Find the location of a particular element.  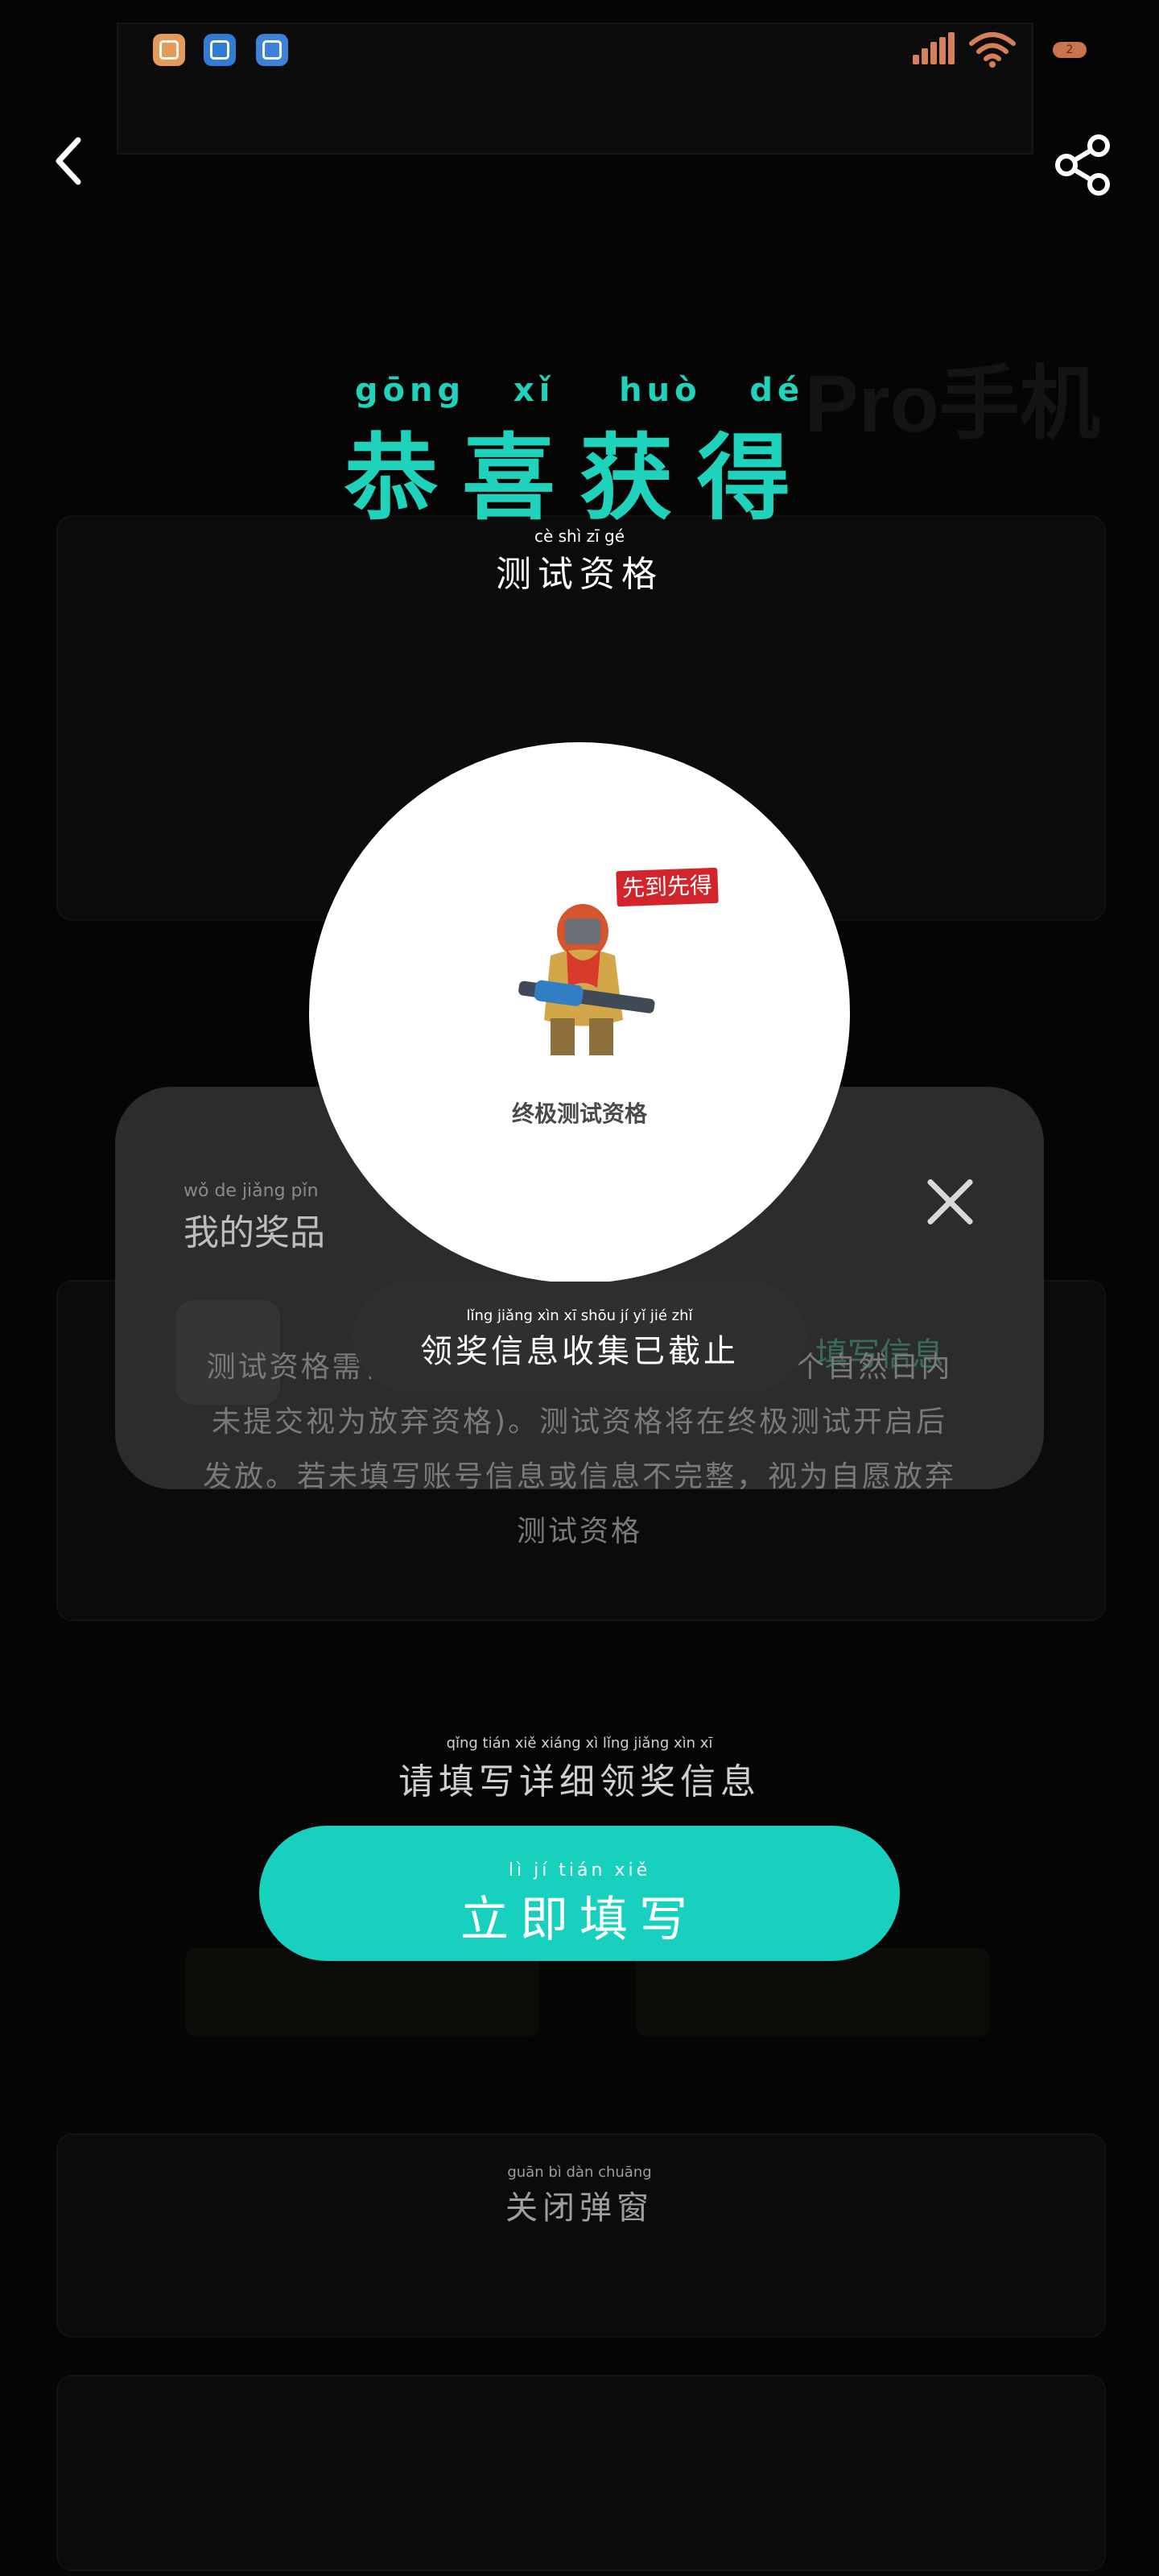

close-popup-button: guān bì dàn chuāng 关闭弹窗 is located at coordinates (579, 2196).